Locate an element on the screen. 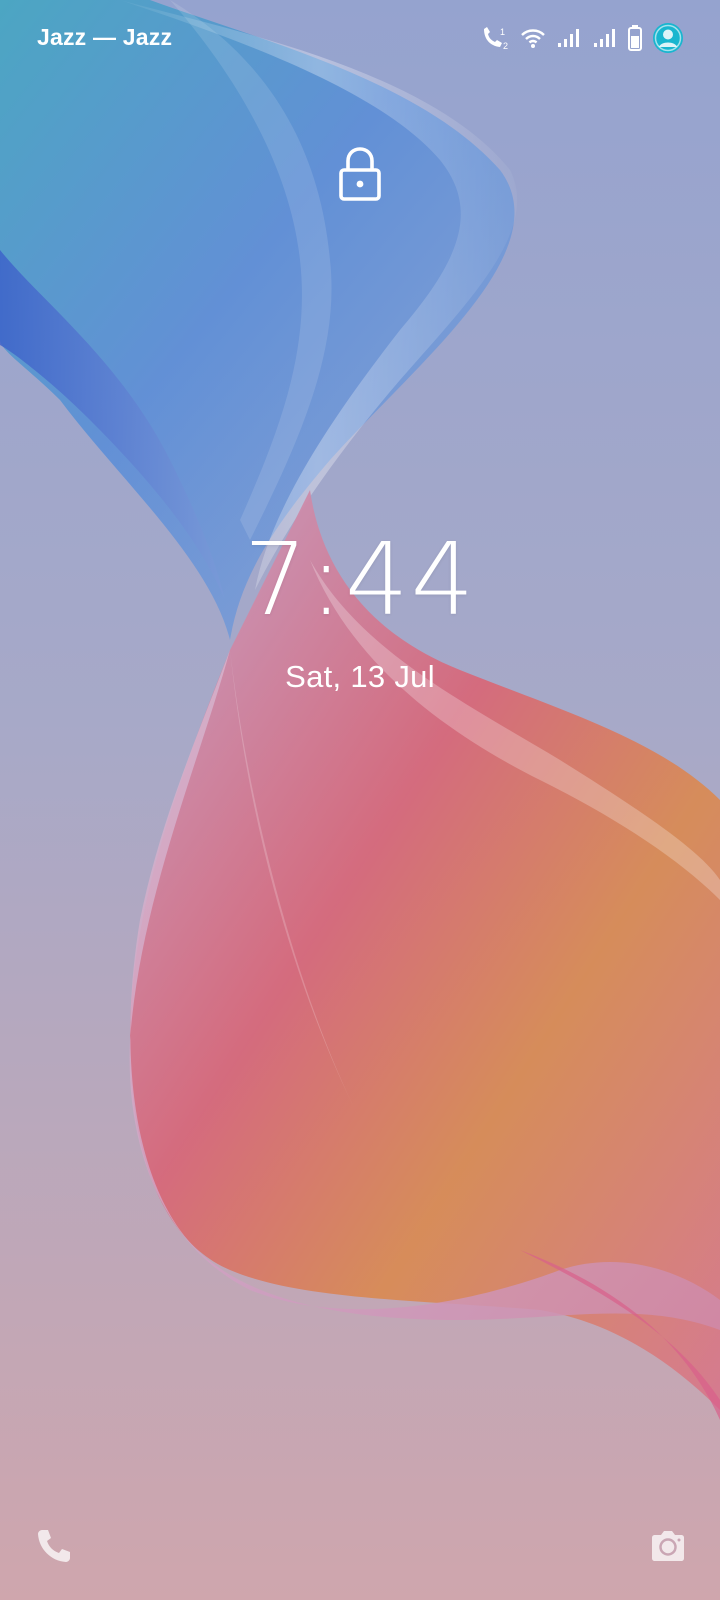  camera-shortcut-button is located at coordinates (668, 1548).